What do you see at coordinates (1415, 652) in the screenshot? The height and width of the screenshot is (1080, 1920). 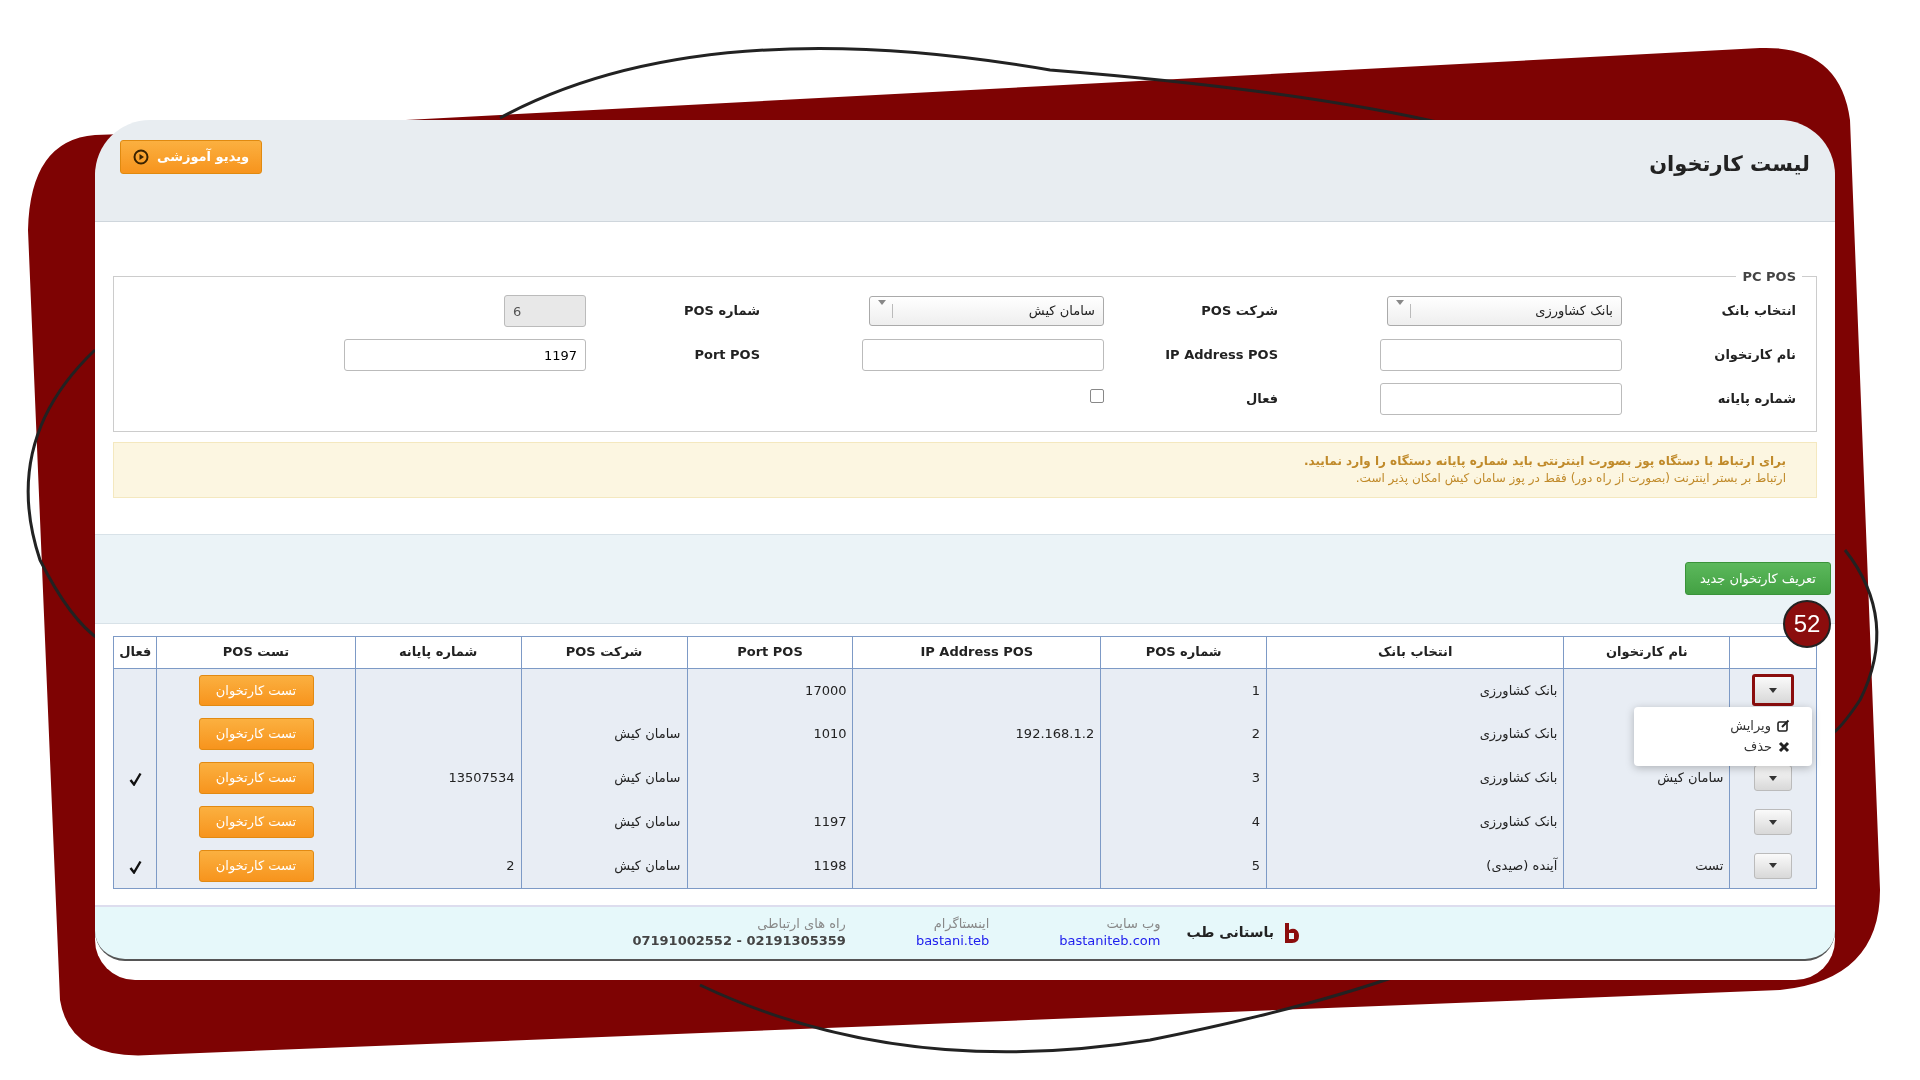 I see `column-header: انتخاب بانک` at bounding box center [1415, 652].